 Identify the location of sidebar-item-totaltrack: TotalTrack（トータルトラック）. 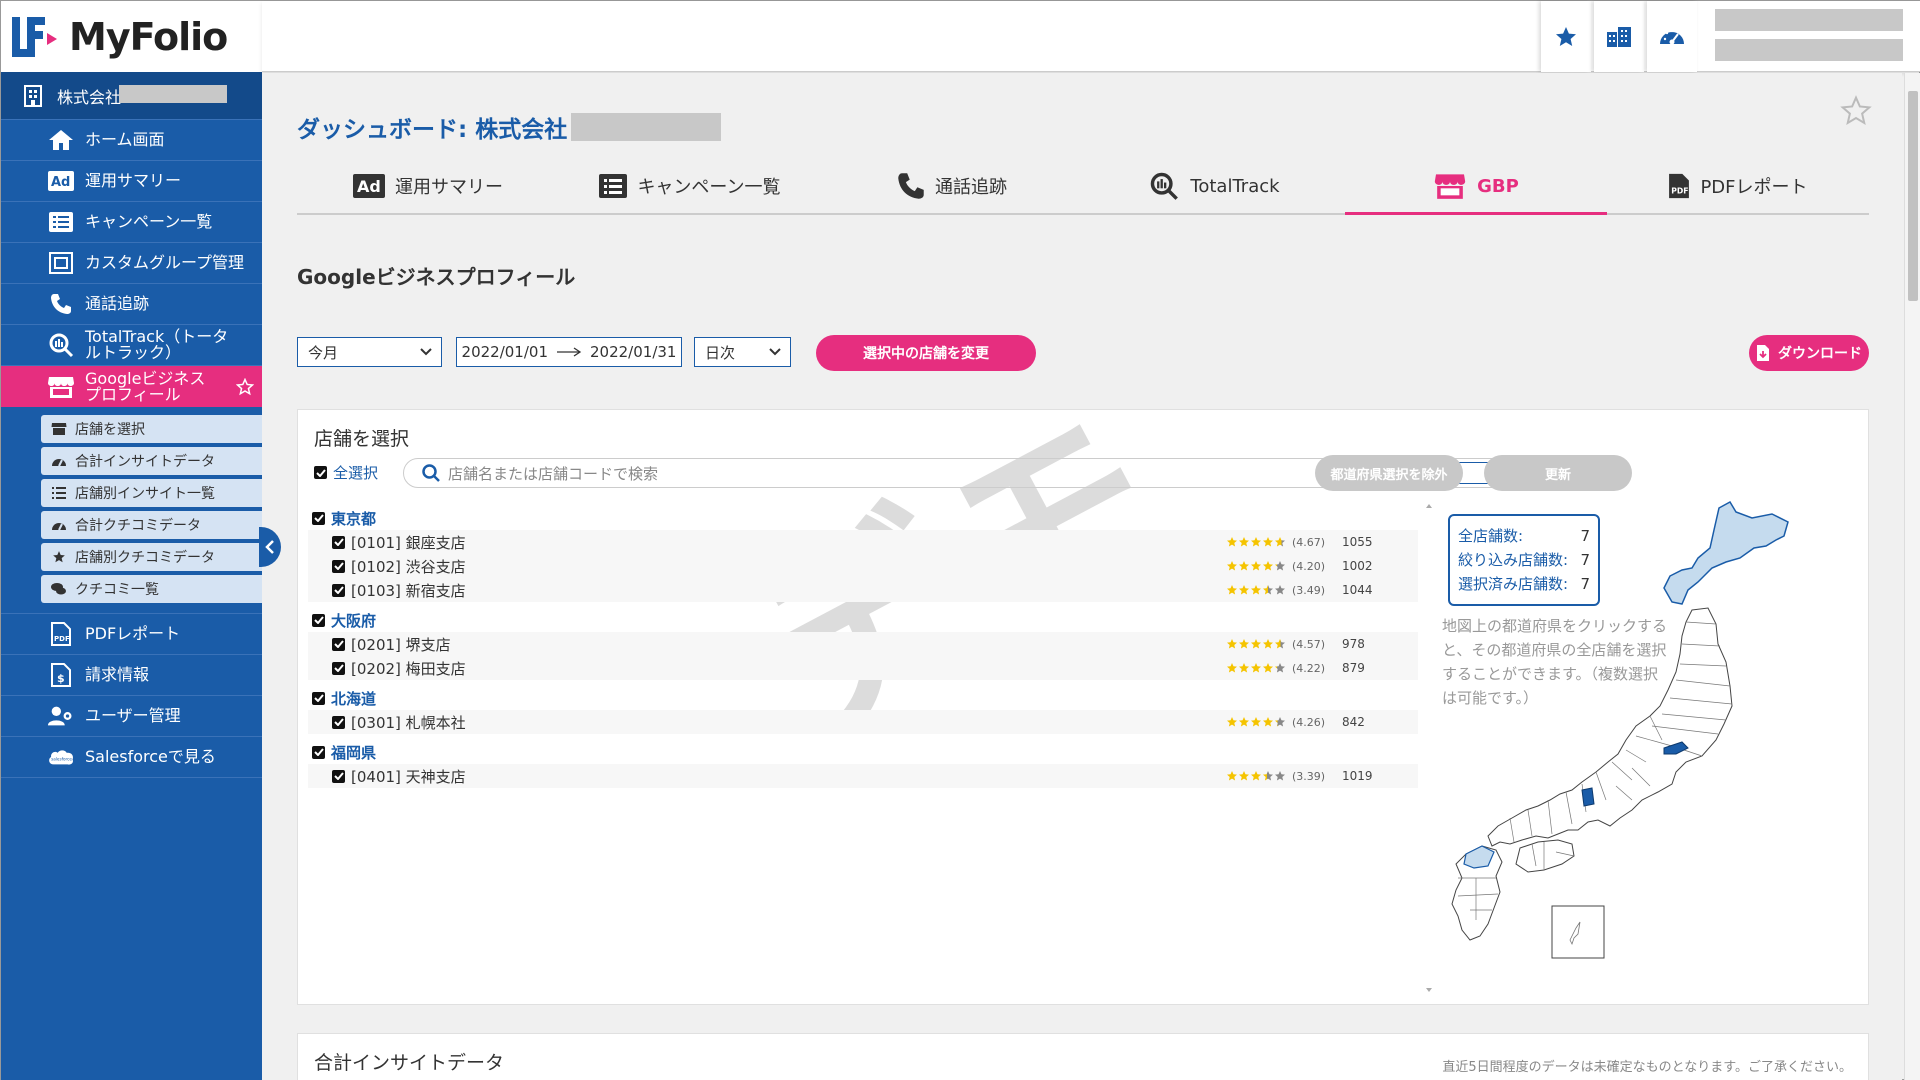
(131, 345).